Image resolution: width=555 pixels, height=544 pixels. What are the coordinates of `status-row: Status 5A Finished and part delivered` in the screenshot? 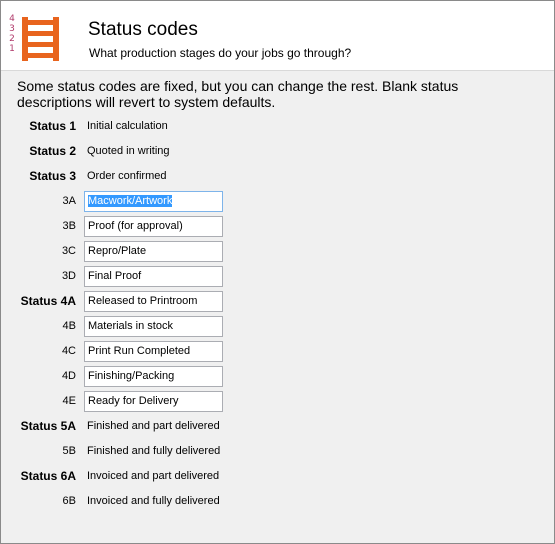 It's located at (277, 427).